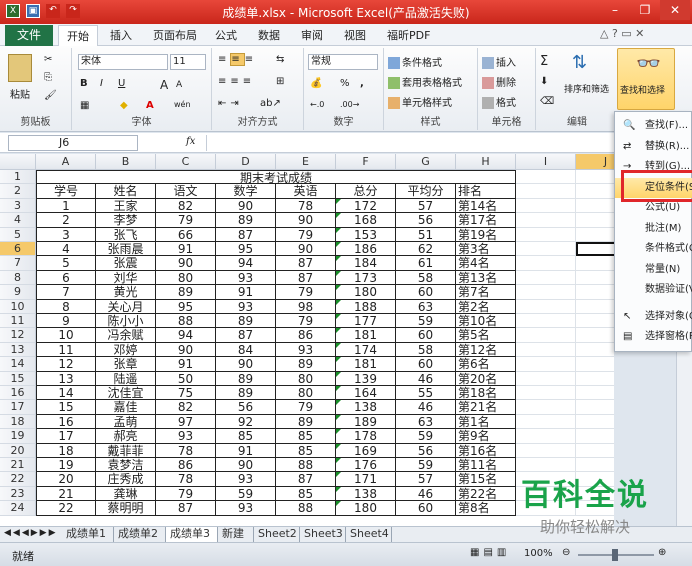 The image size is (692, 566). Describe the element at coordinates (586, 88) in the screenshot. I see `sort-filter-button: 排序和筛选` at that location.